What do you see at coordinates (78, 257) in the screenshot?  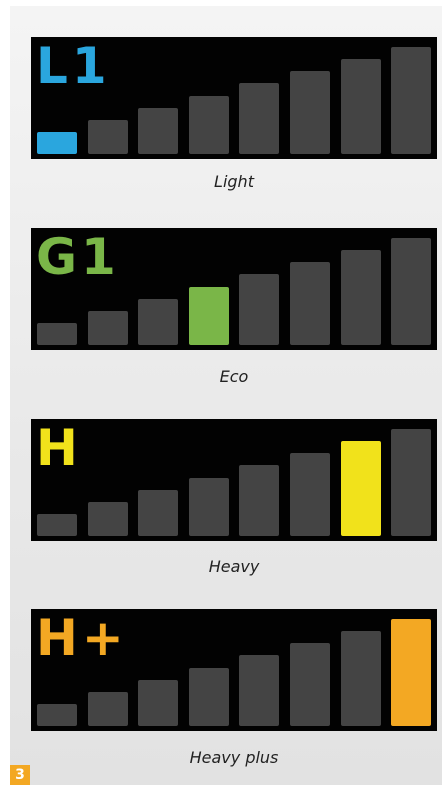 I see `mode-code: G1` at bounding box center [78, 257].